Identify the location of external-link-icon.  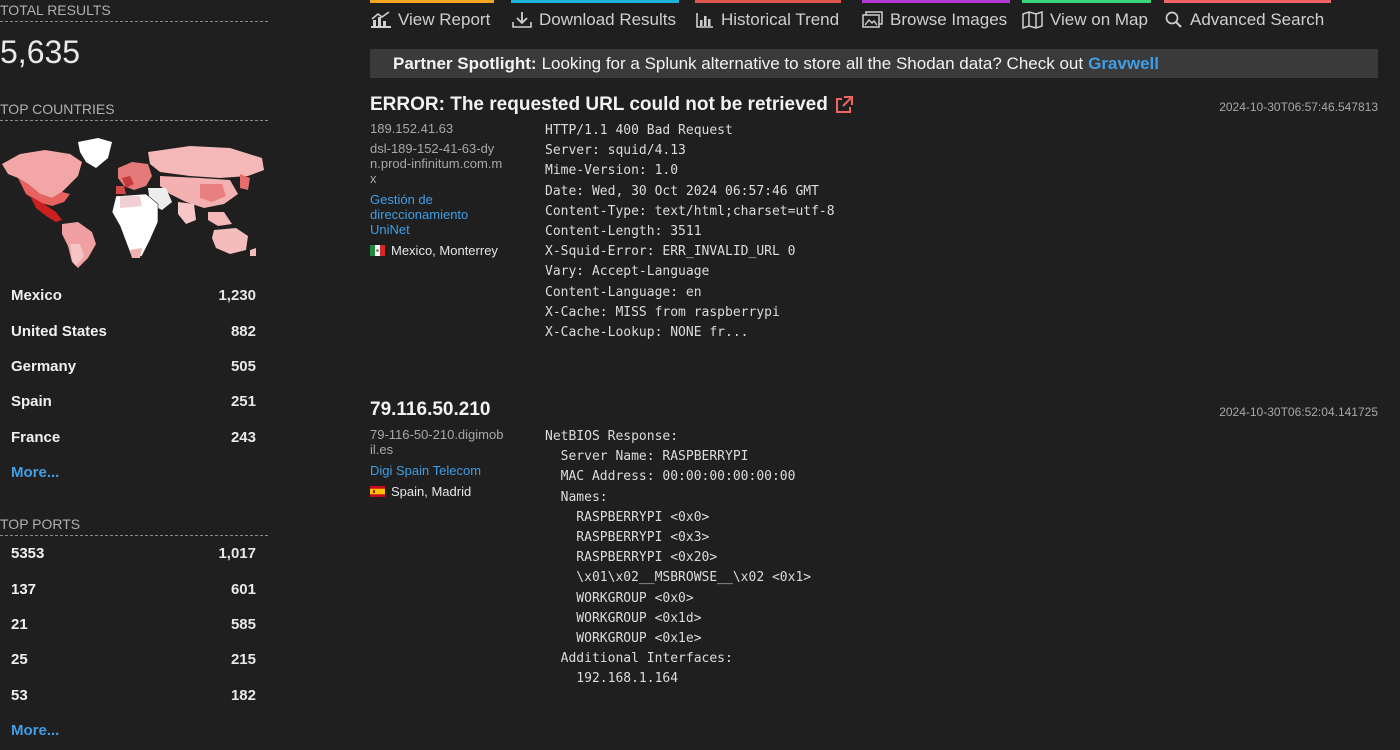
(844, 105).